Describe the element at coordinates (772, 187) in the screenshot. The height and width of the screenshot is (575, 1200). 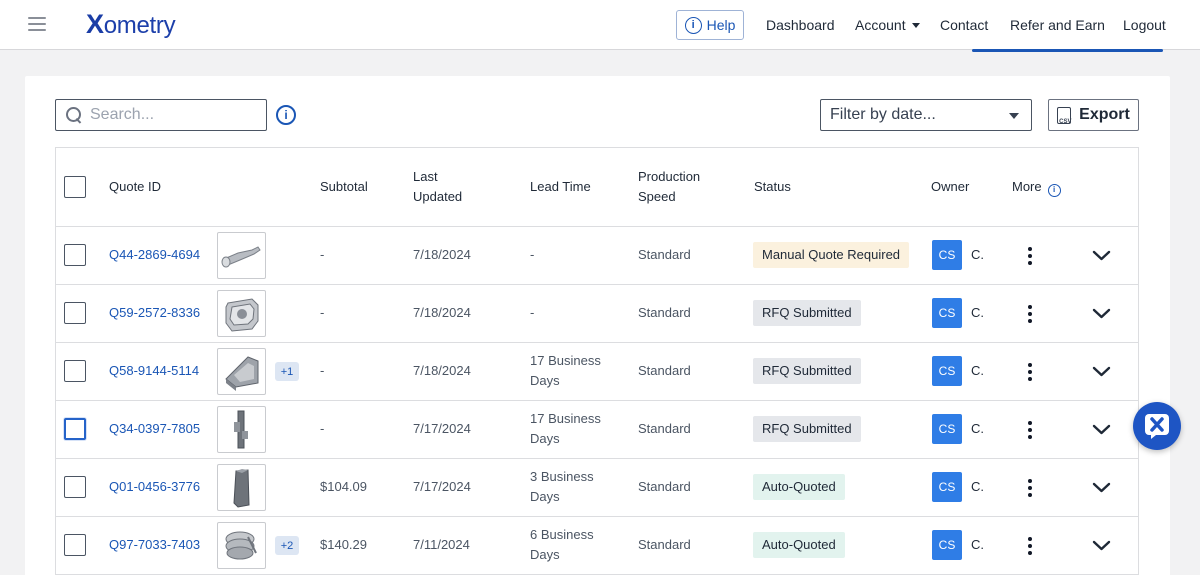
I see `header-status: Status` at that location.